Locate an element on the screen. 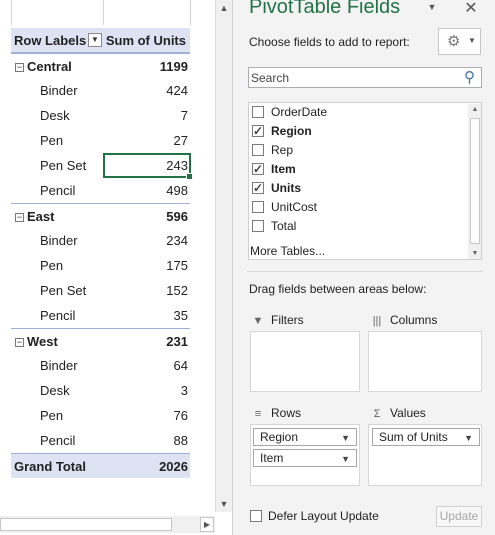 This screenshot has width=495, height=535. filters-drop-area is located at coordinates (305, 361).